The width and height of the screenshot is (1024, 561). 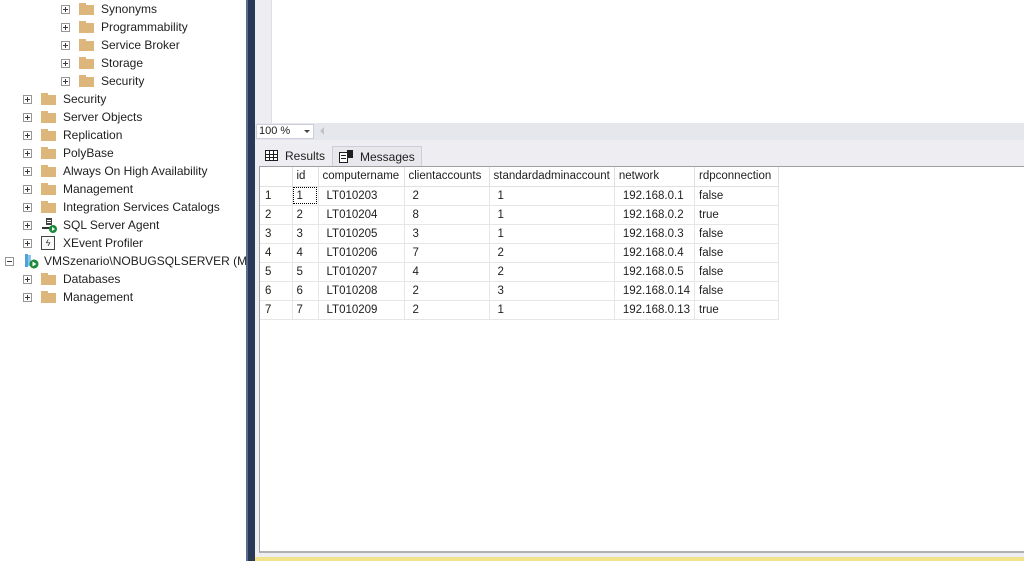 What do you see at coordinates (361, 272) in the screenshot?
I see `table-cell: LT010207` at bounding box center [361, 272].